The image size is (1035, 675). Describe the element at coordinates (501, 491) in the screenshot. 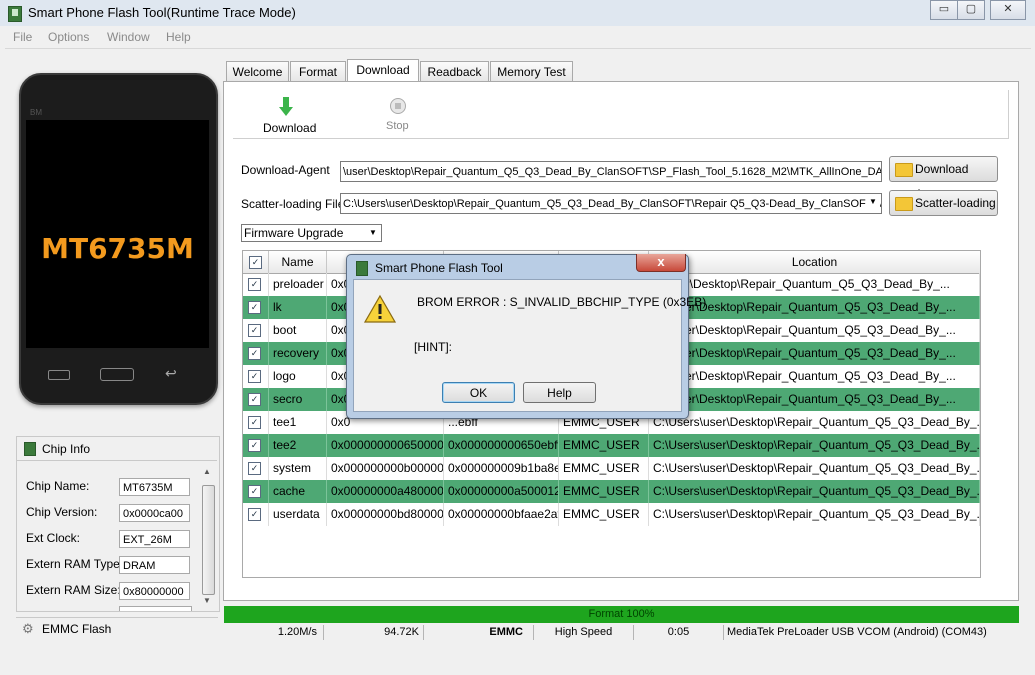

I see `cell-end: 0x00000000a500012f` at that location.